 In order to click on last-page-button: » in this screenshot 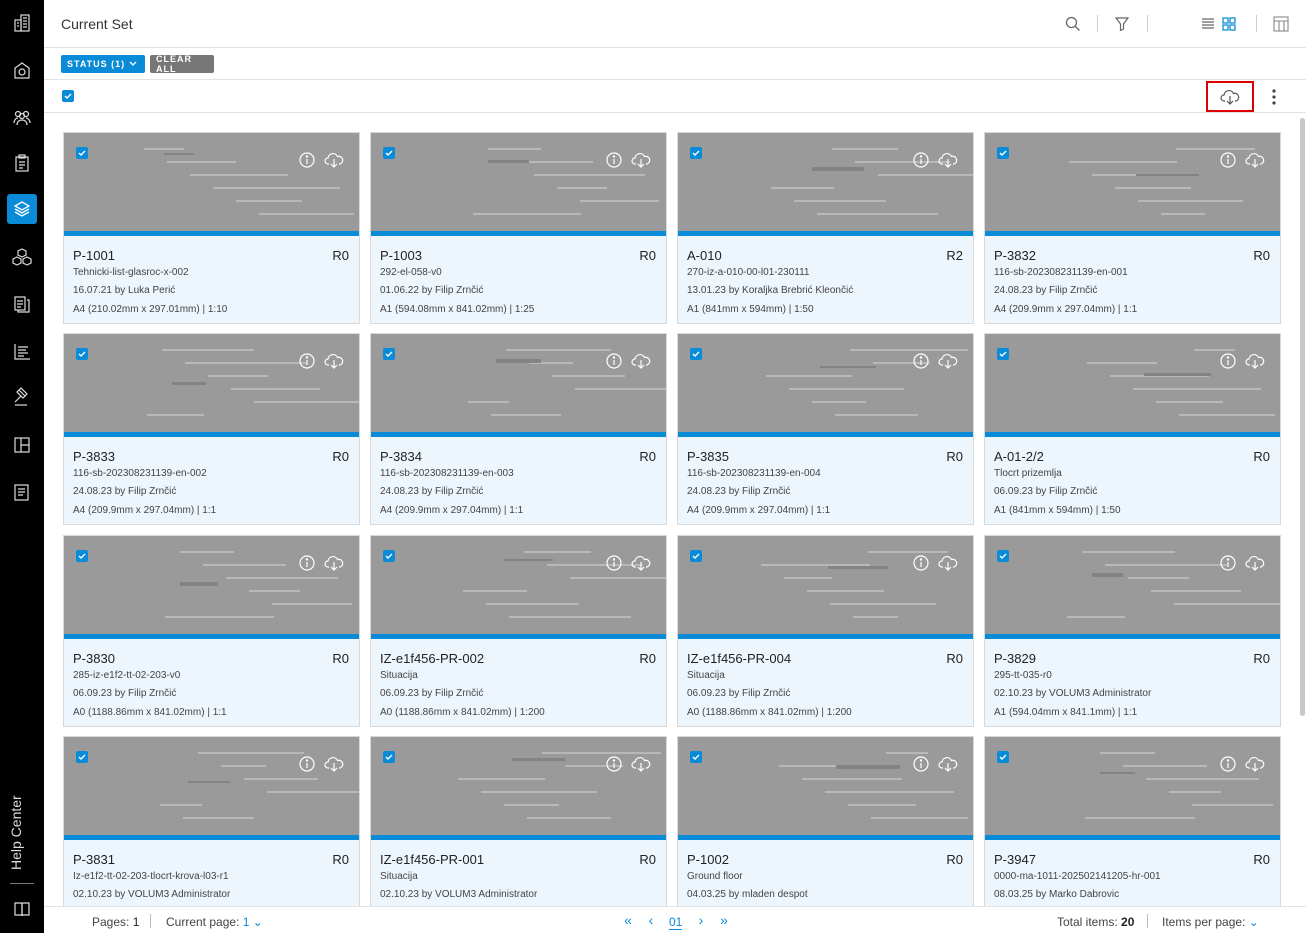, I will do `click(724, 920)`.